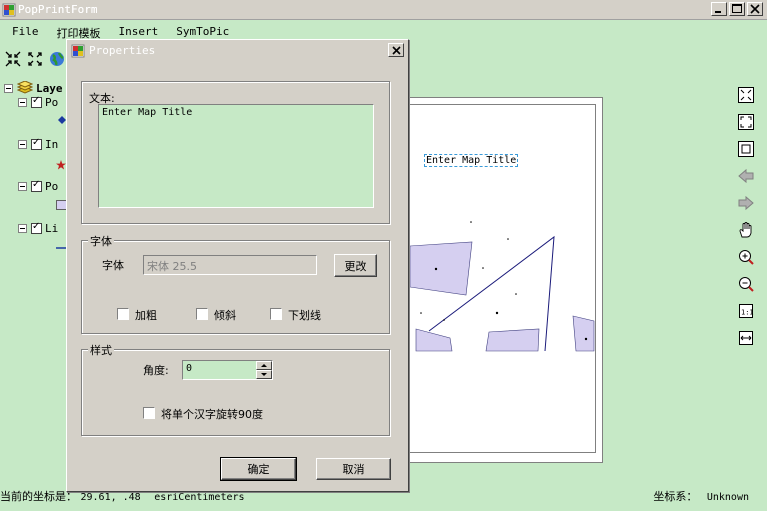 The image size is (767, 511). Describe the element at coordinates (58, 9) in the screenshot. I see `window-title: PopPrintForm` at that location.